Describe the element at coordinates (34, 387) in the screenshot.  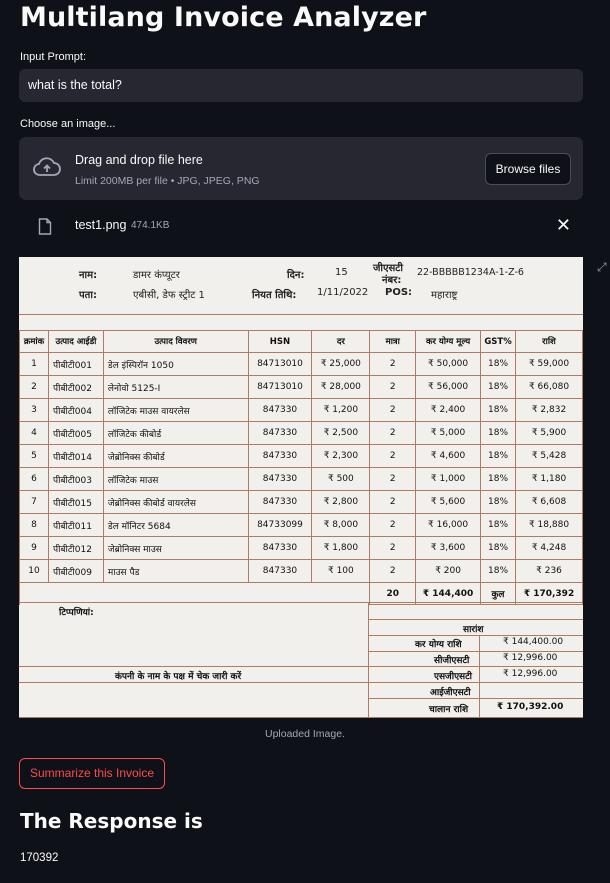
I see `row-number: 2` at that location.